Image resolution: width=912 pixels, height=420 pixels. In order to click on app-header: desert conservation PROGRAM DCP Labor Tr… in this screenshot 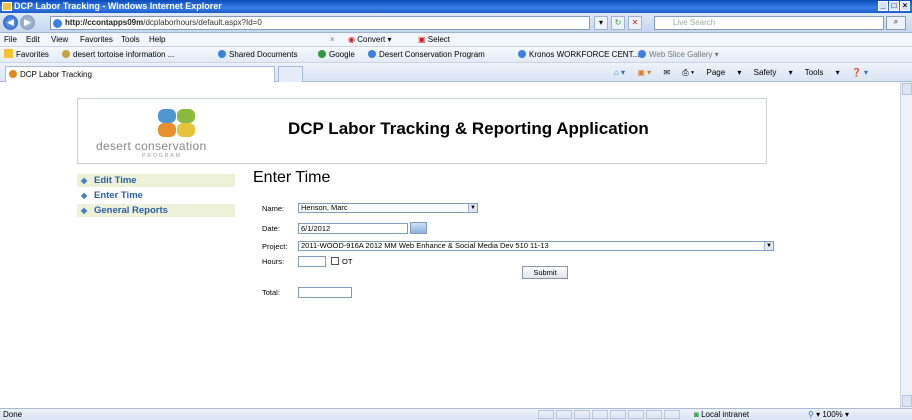, I will do `click(422, 131)`.